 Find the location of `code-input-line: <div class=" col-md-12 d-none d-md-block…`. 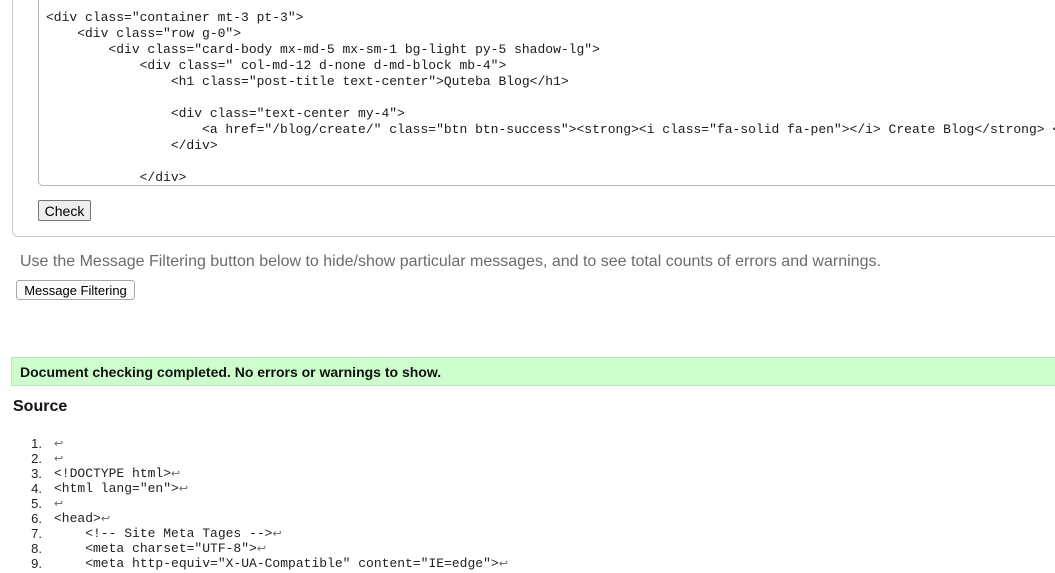

code-input-line: <div class=" col-md-12 d-none d-md-block… is located at coordinates (276, 65).